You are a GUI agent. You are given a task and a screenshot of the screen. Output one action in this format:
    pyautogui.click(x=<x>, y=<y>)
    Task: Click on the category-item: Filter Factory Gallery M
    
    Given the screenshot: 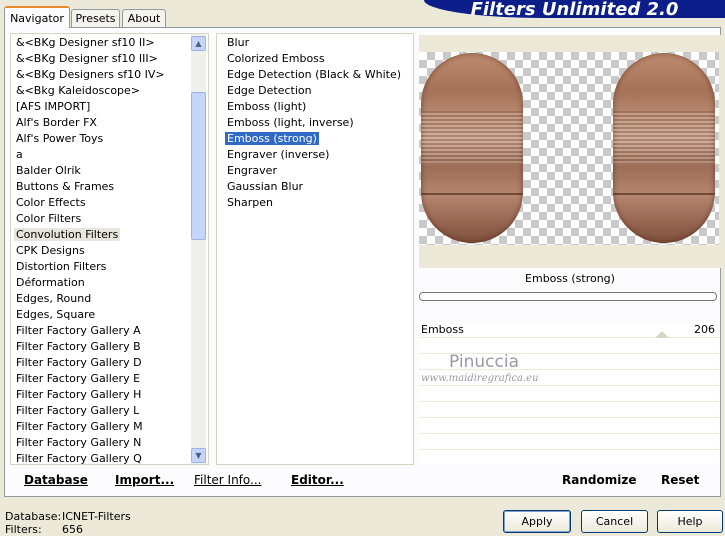 What is the action you would take?
    pyautogui.click(x=101, y=427)
    